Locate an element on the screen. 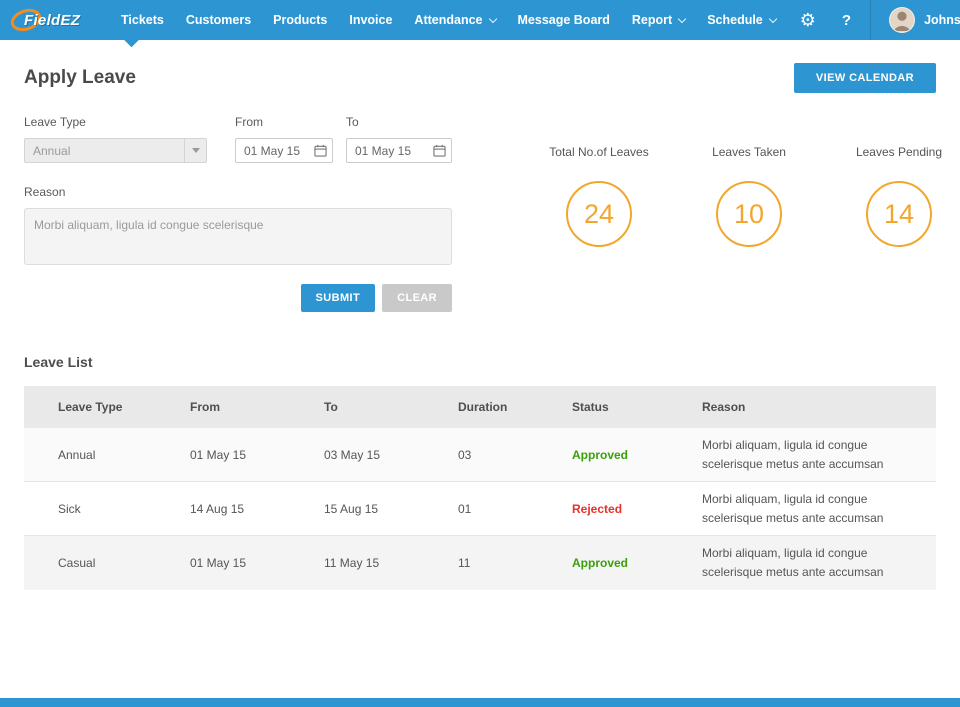 This screenshot has height=707, width=960. cell-leave-type: Casual is located at coordinates (77, 562).